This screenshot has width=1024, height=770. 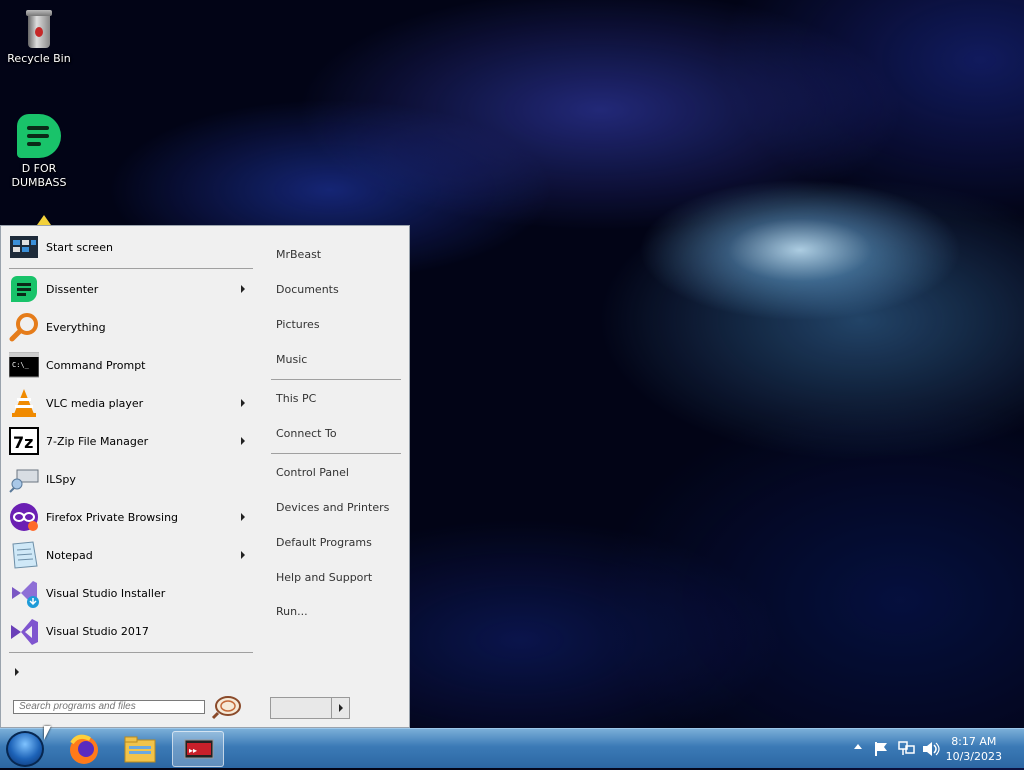 I want to click on start-button, so click(x=25, y=749).